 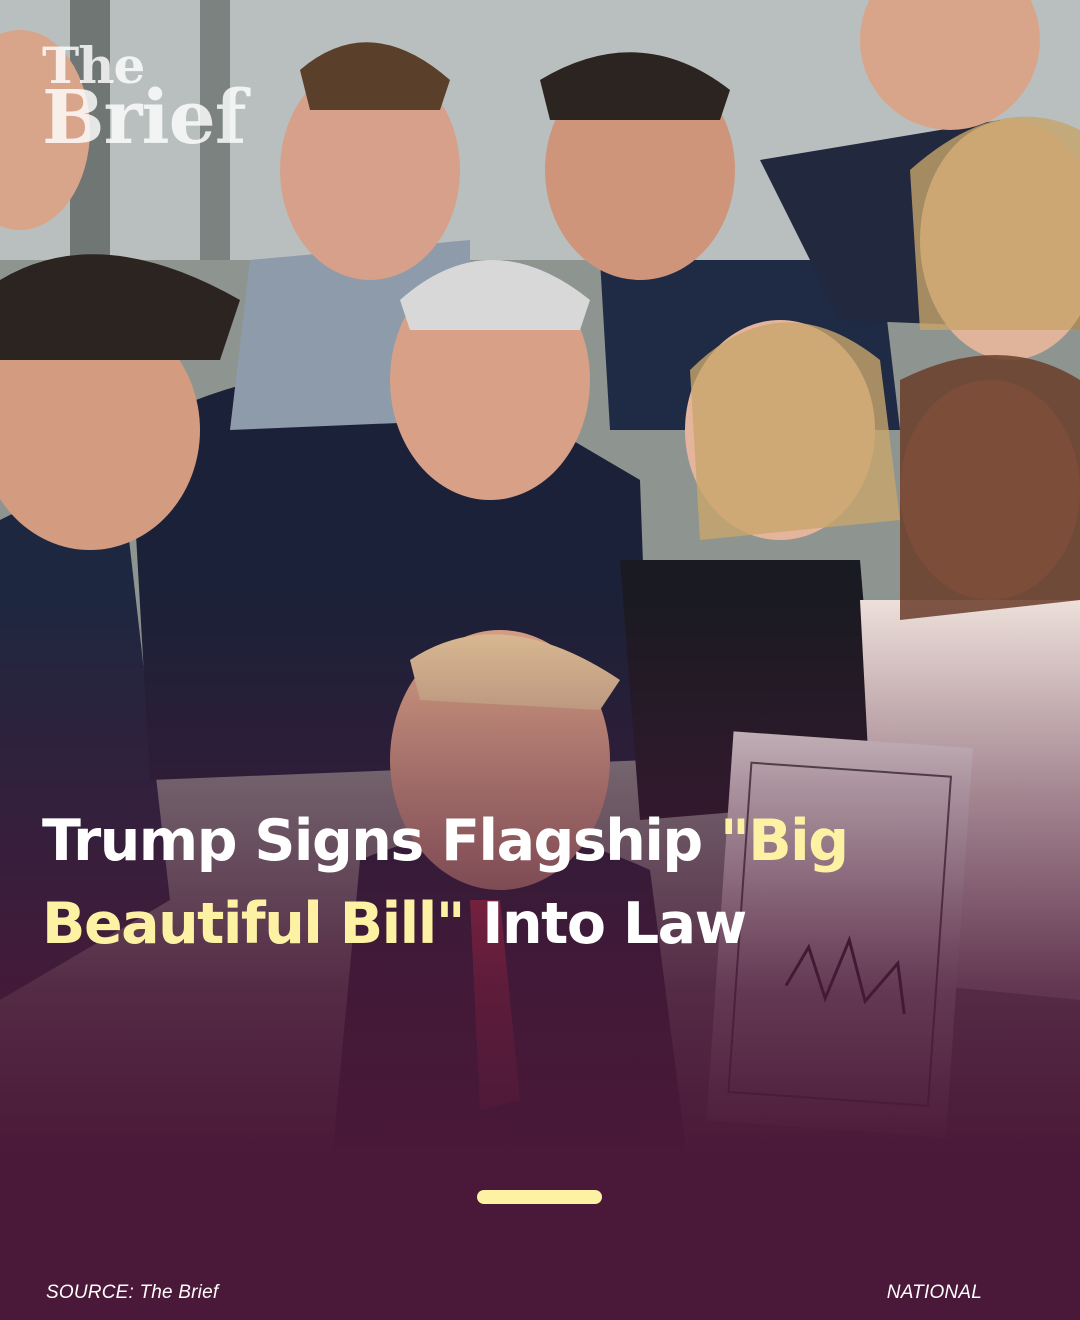 What do you see at coordinates (381, 841) in the screenshot?
I see `headline-part-1: Trump Signs Flagship` at bounding box center [381, 841].